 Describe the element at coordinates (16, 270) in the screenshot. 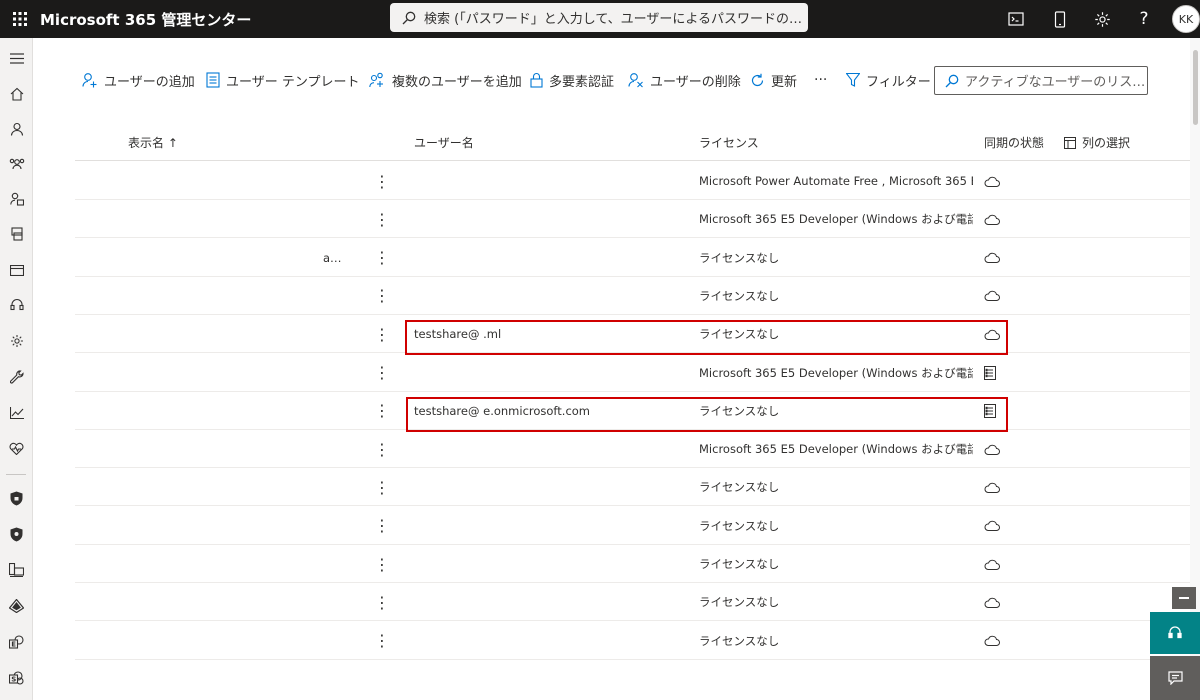

I see `billing-icon` at that location.